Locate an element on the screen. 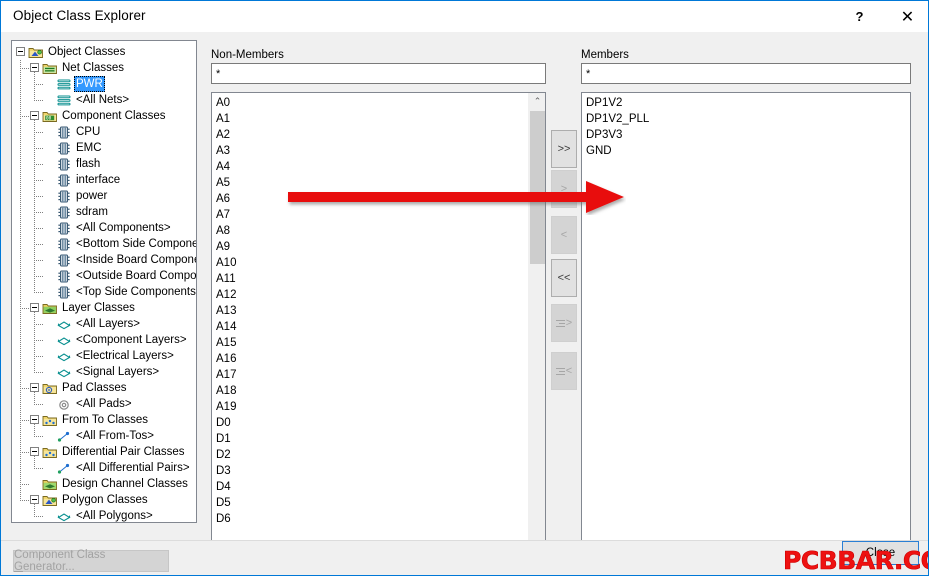  polygon-class-icon is located at coordinates (64, 516).